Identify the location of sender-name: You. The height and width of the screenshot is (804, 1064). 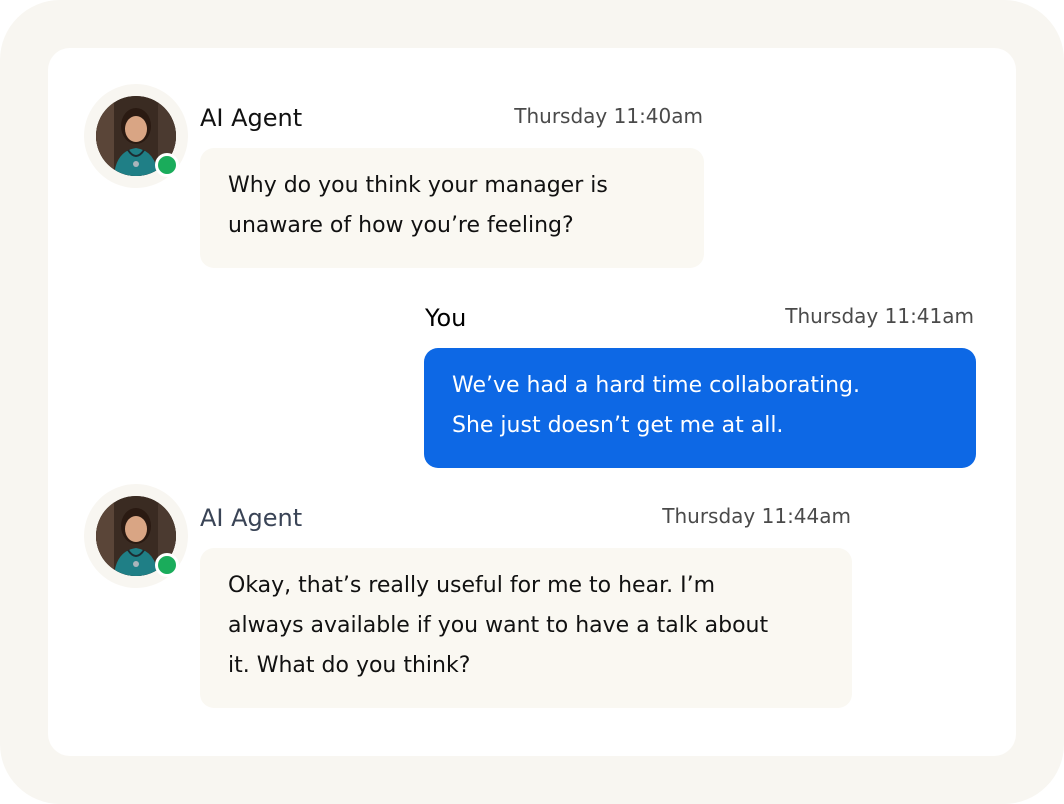
(446, 318).